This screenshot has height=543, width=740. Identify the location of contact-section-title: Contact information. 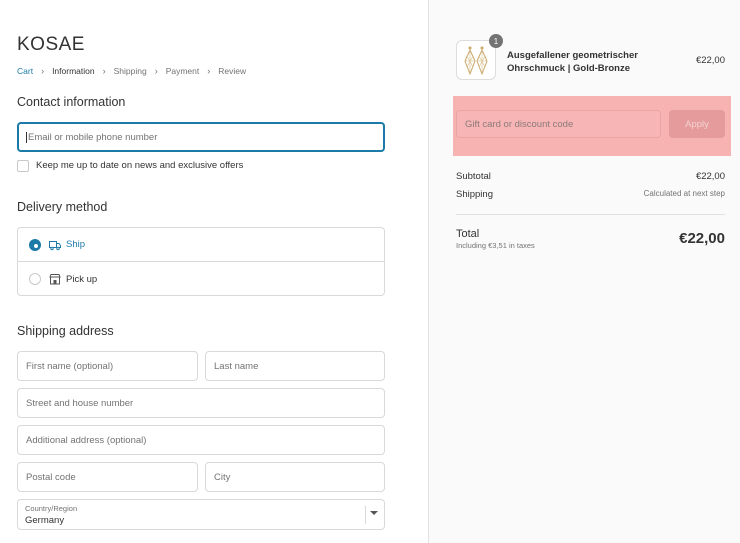
(71, 102).